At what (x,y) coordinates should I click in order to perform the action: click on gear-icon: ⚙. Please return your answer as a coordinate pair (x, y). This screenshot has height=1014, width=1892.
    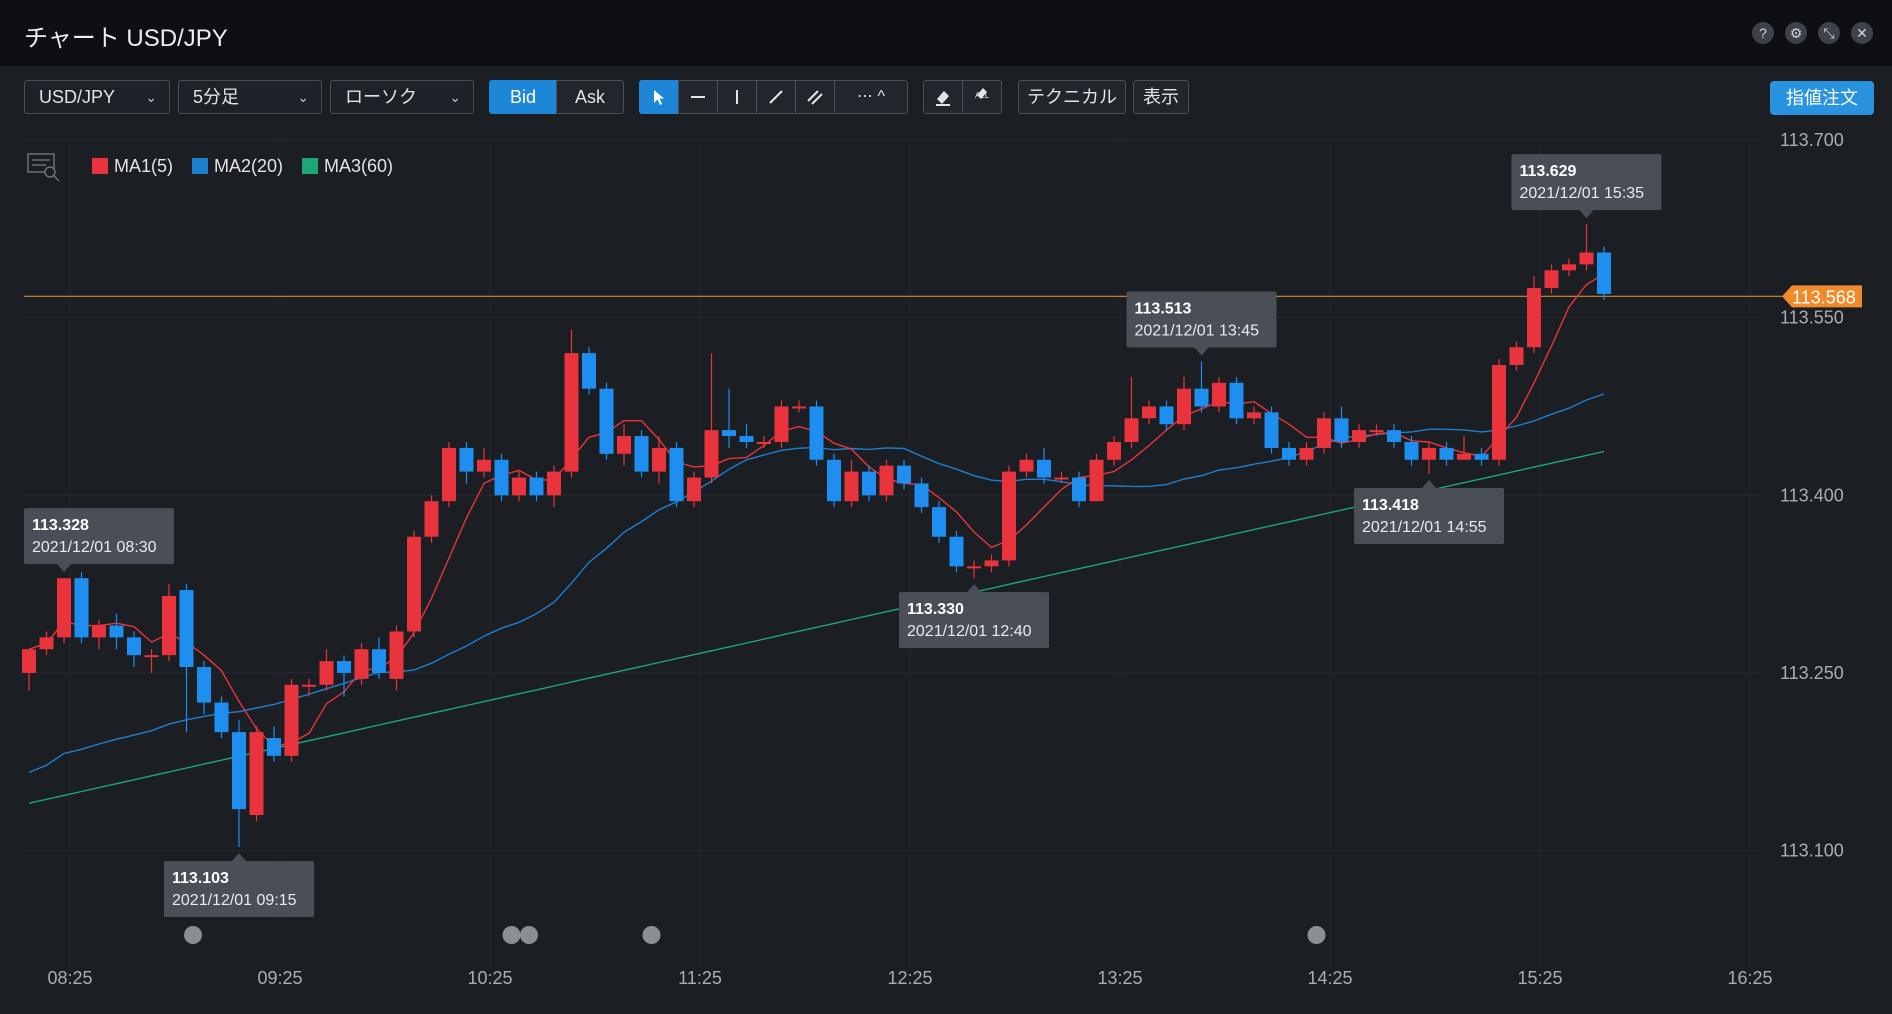
    Looking at the image, I should click on (1796, 33).